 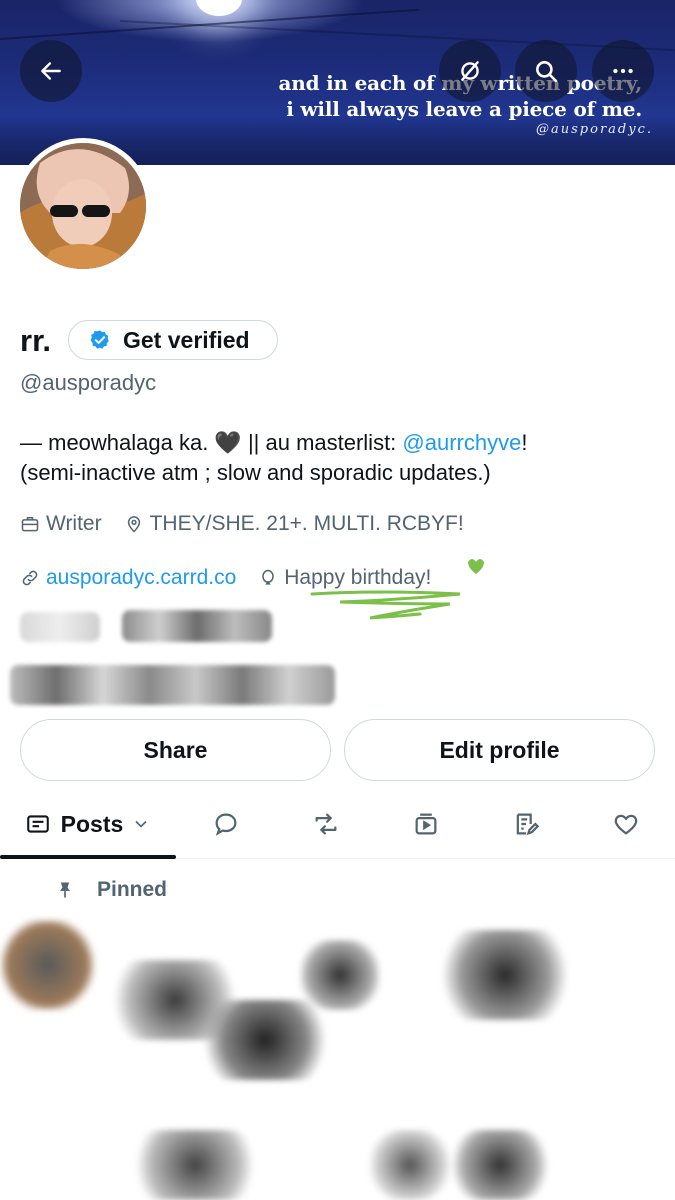 What do you see at coordinates (99, 339) in the screenshot?
I see `verified-badge-icon` at bounding box center [99, 339].